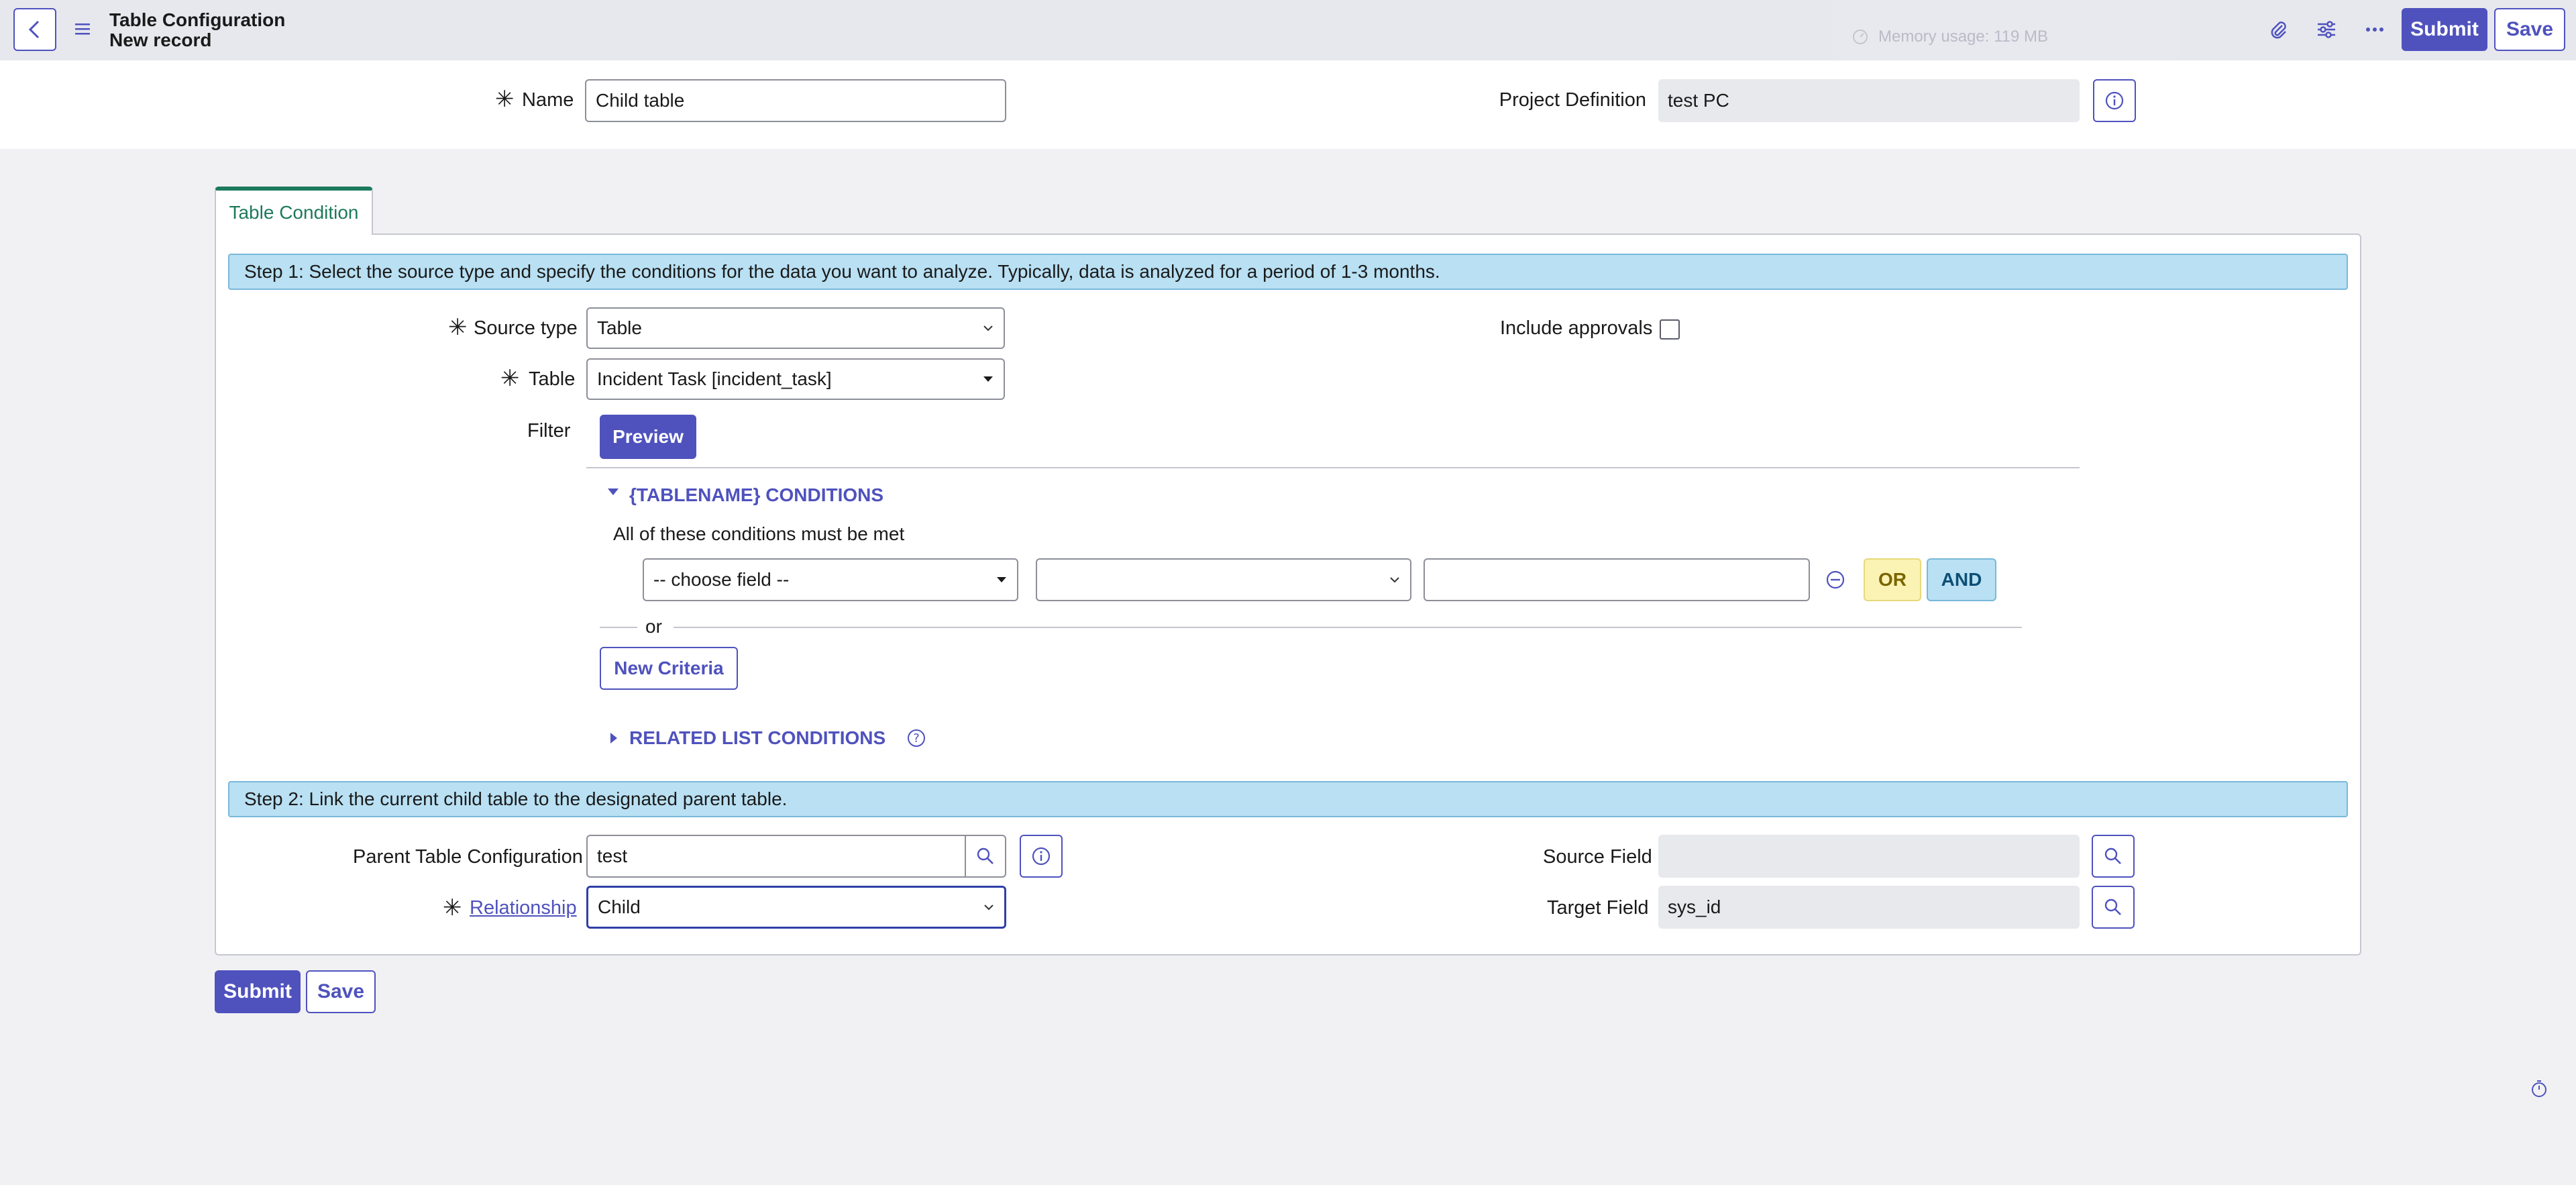 This screenshot has height=1185, width=2576. I want to click on relationship-link: Relationship, so click(523, 908).